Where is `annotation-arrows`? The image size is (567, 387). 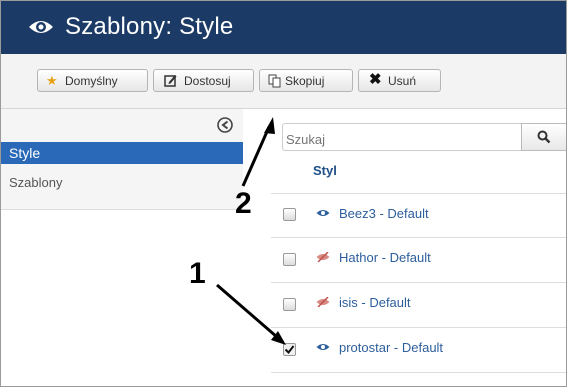 annotation-arrows is located at coordinates (251, 231).